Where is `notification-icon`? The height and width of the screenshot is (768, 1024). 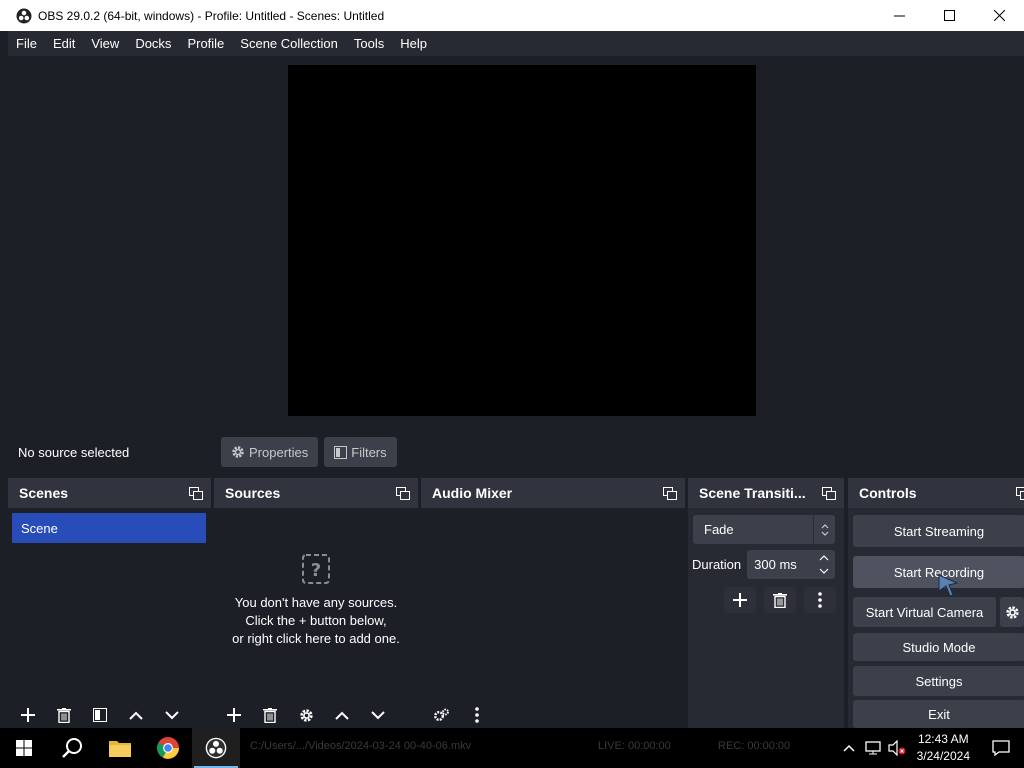 notification-icon is located at coordinates (1001, 748).